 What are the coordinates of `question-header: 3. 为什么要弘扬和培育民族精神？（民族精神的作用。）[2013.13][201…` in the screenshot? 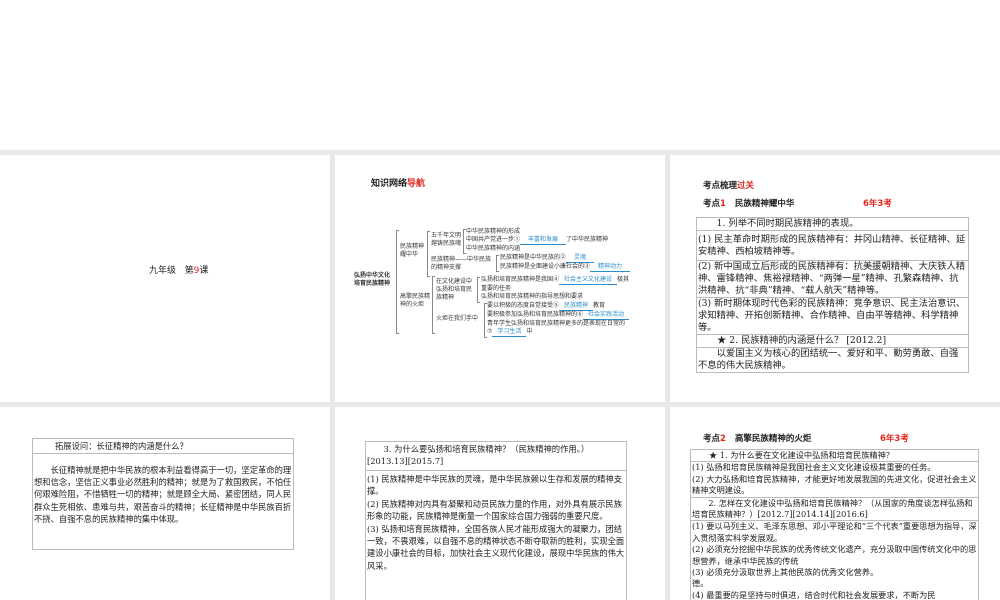 It's located at (496, 456).